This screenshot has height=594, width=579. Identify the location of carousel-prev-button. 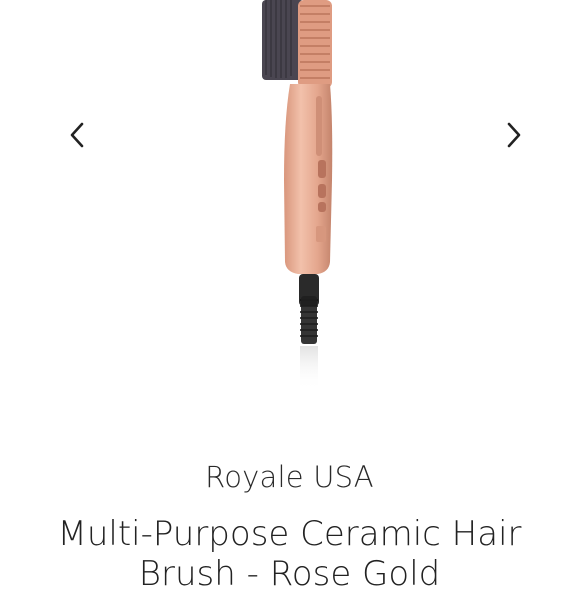
(77, 135).